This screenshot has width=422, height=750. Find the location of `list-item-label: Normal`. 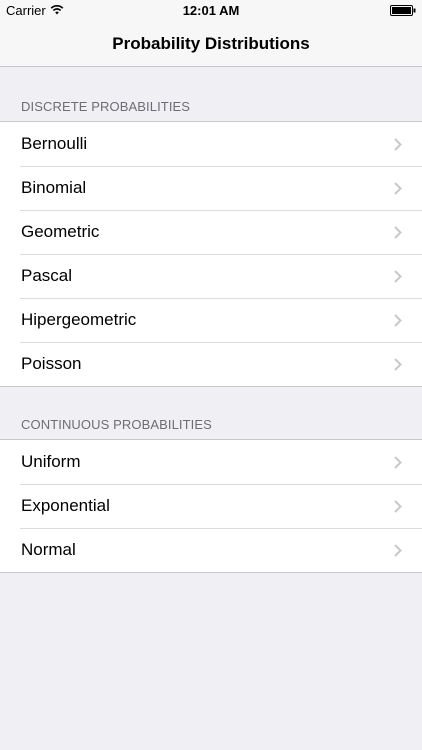

list-item-label: Normal is located at coordinates (48, 549).